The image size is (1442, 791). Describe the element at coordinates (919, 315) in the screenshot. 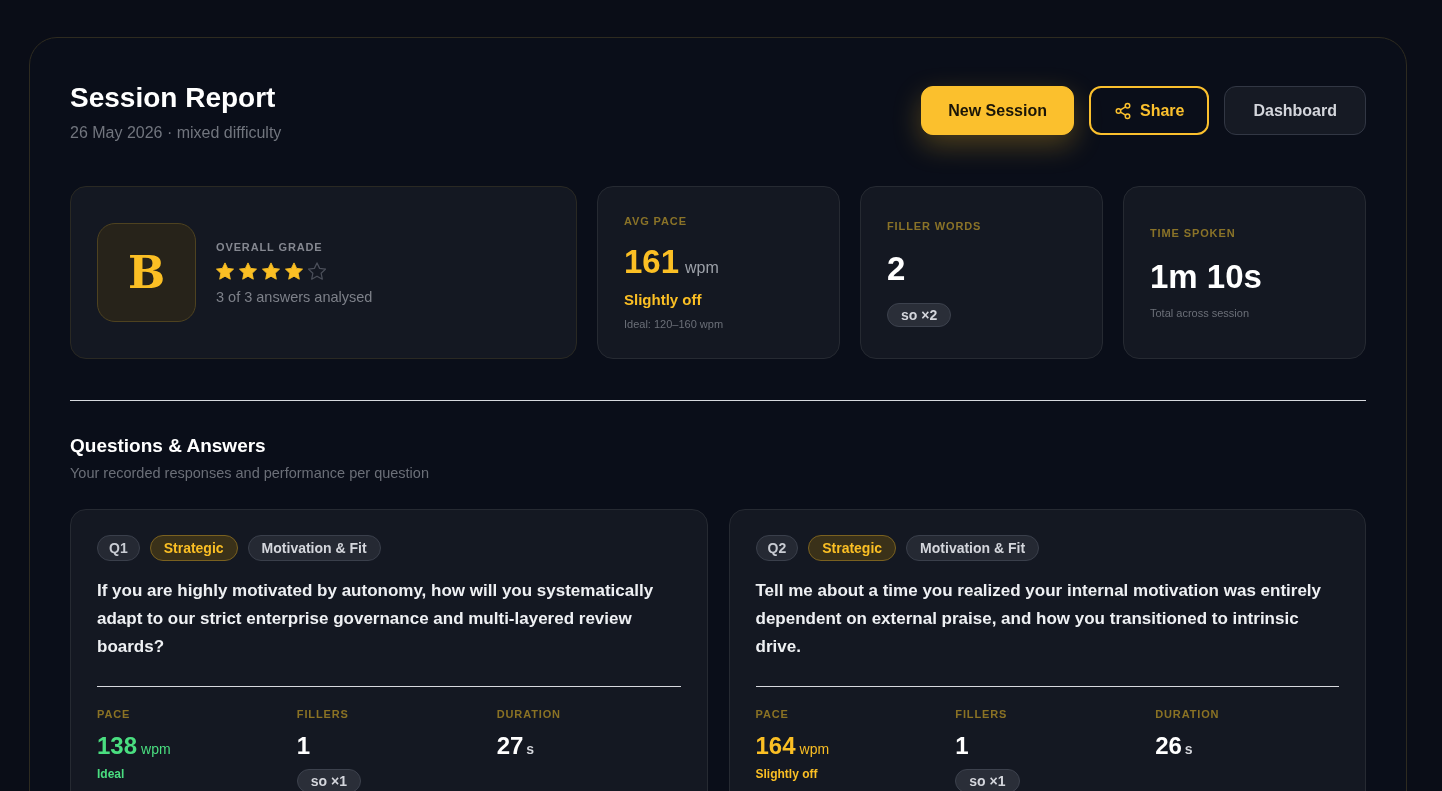

I see `filler-word-tag: so ×2` at that location.